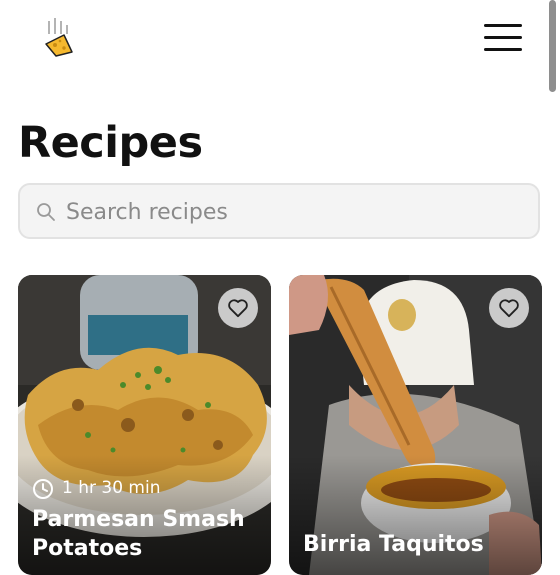  I want to click on clock-icon, so click(43, 489).